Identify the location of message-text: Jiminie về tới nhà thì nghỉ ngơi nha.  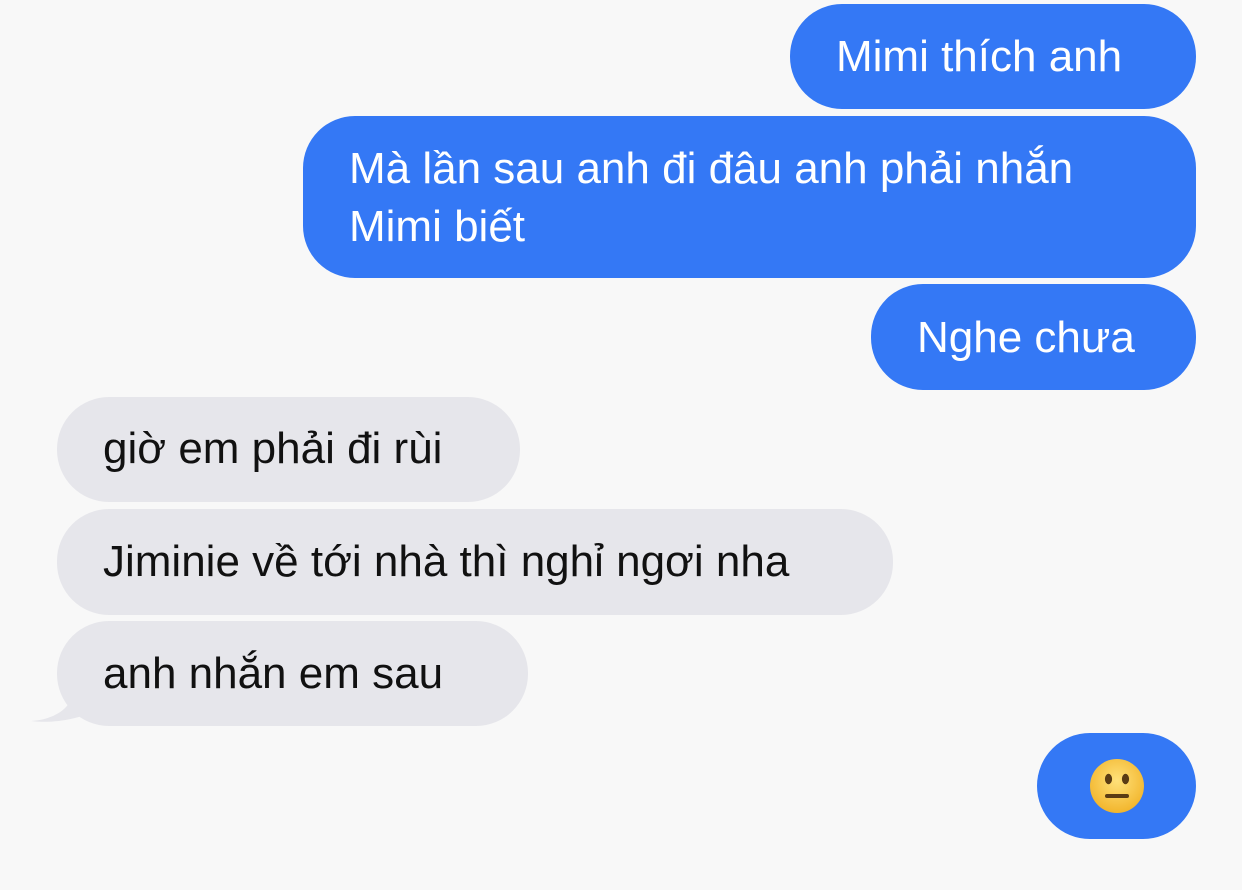
(446, 561).